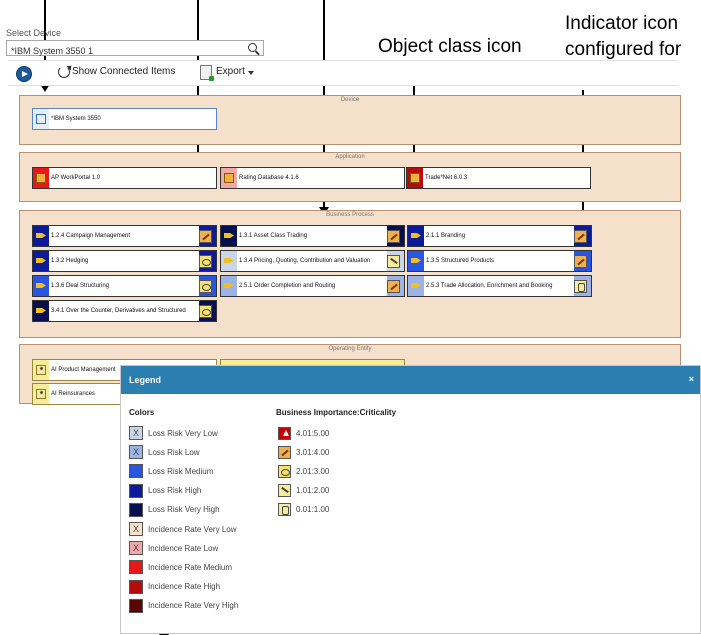 The height and width of the screenshot is (635, 701). What do you see at coordinates (184, 510) in the screenshot?
I see `color-label: Loss Risk Very High` at bounding box center [184, 510].